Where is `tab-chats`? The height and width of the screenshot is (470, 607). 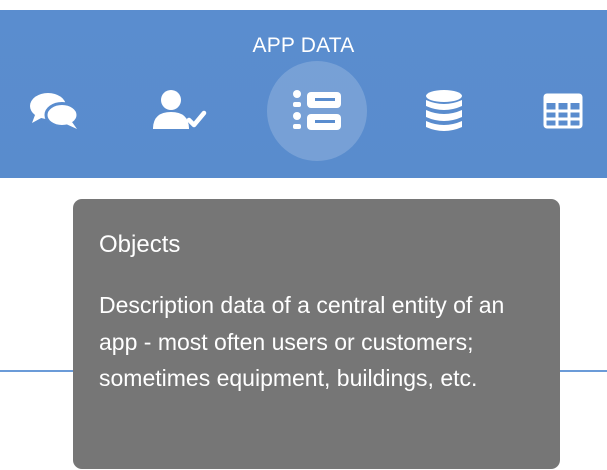
tab-chats is located at coordinates (54, 111).